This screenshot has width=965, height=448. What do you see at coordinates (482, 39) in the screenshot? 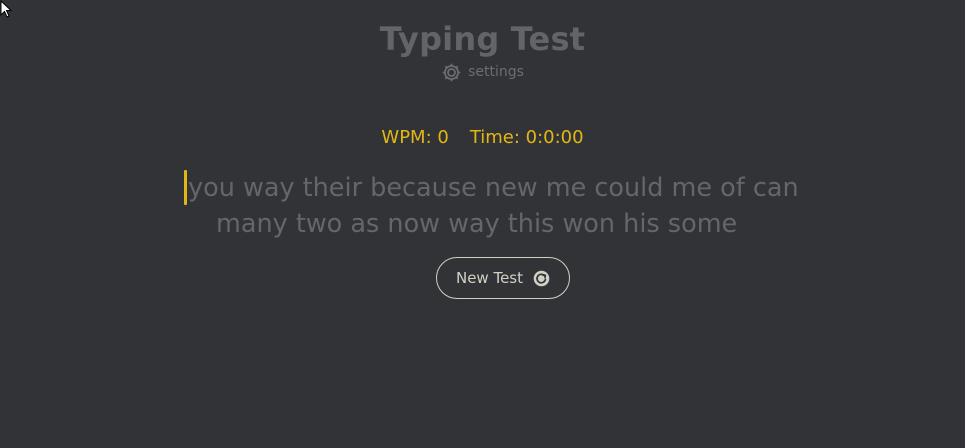
I see `page-title: Typing Test` at bounding box center [482, 39].